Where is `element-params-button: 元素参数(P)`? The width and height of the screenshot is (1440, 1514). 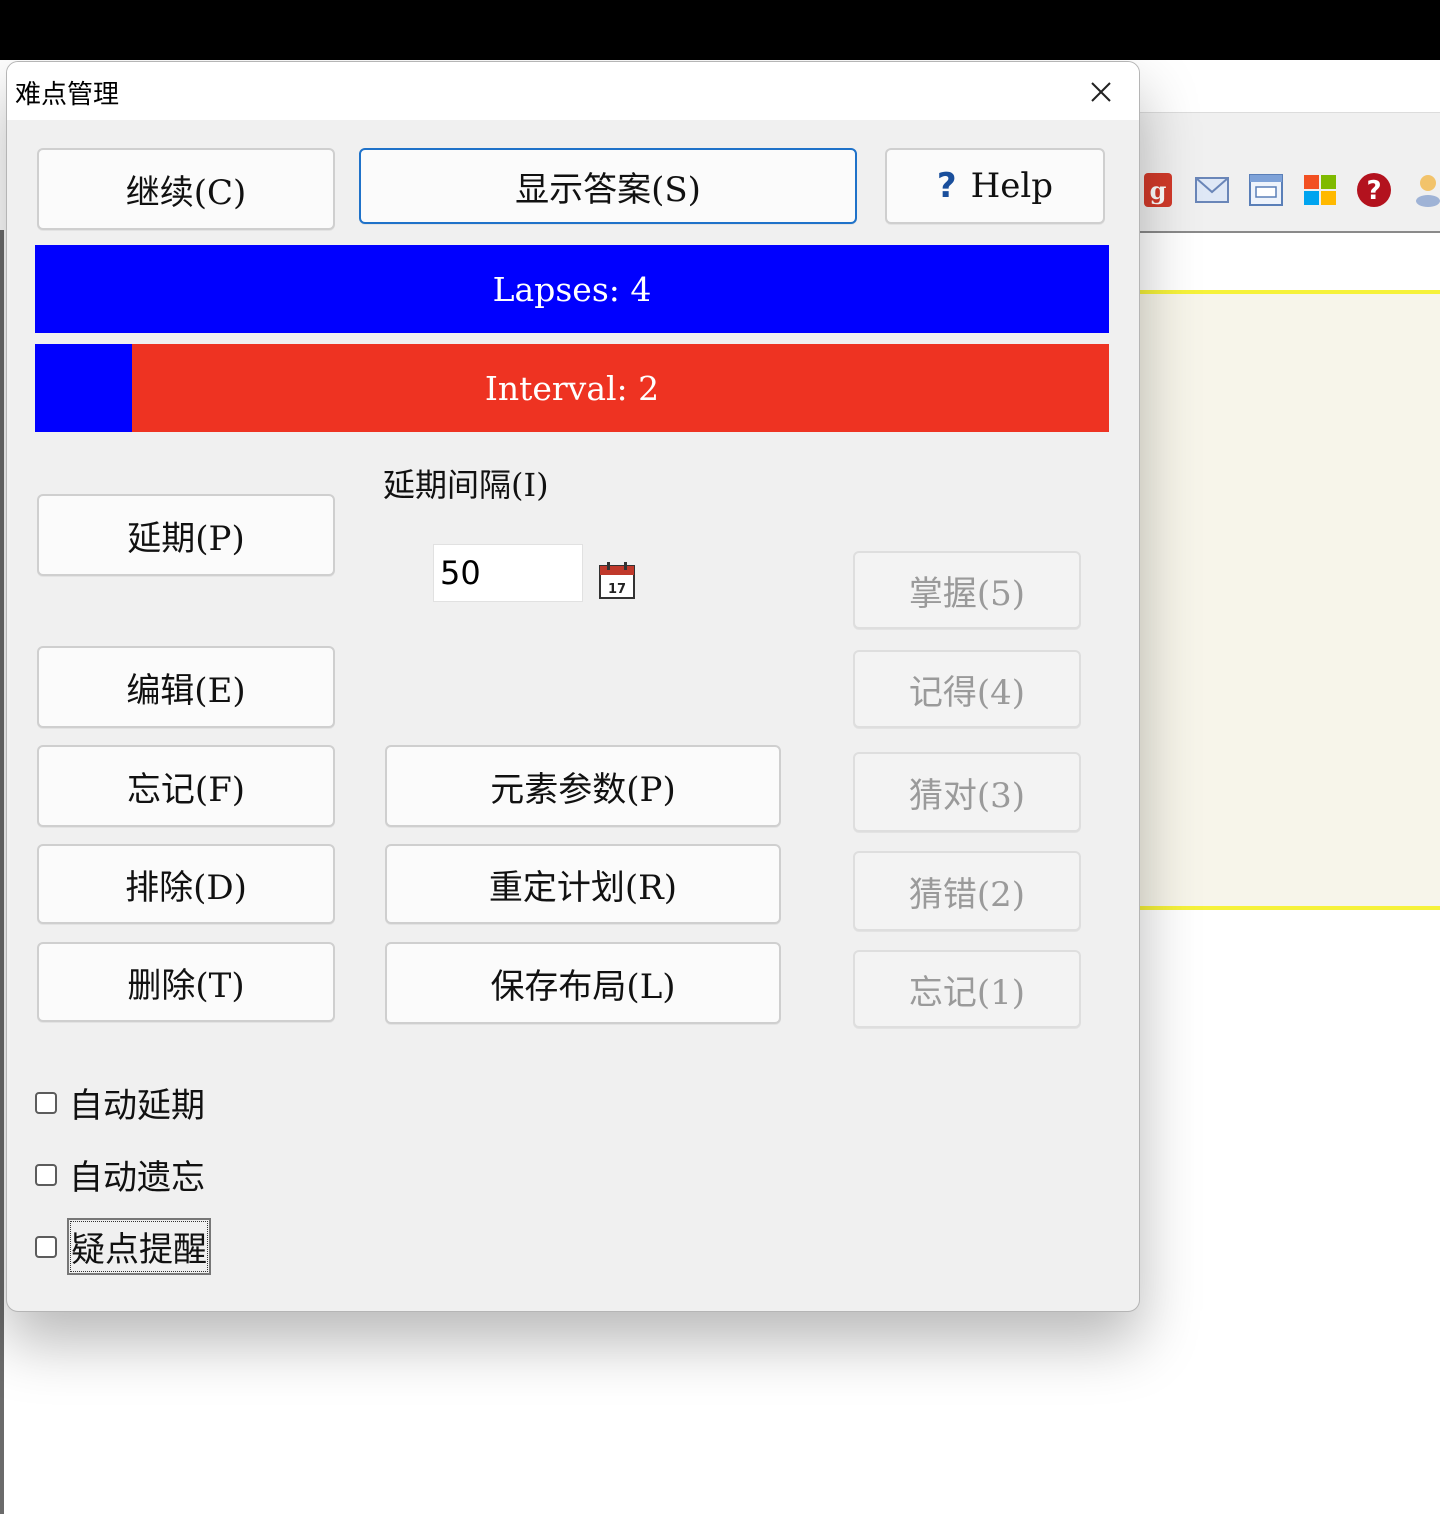 element-params-button: 元素参数(P) is located at coordinates (583, 786).